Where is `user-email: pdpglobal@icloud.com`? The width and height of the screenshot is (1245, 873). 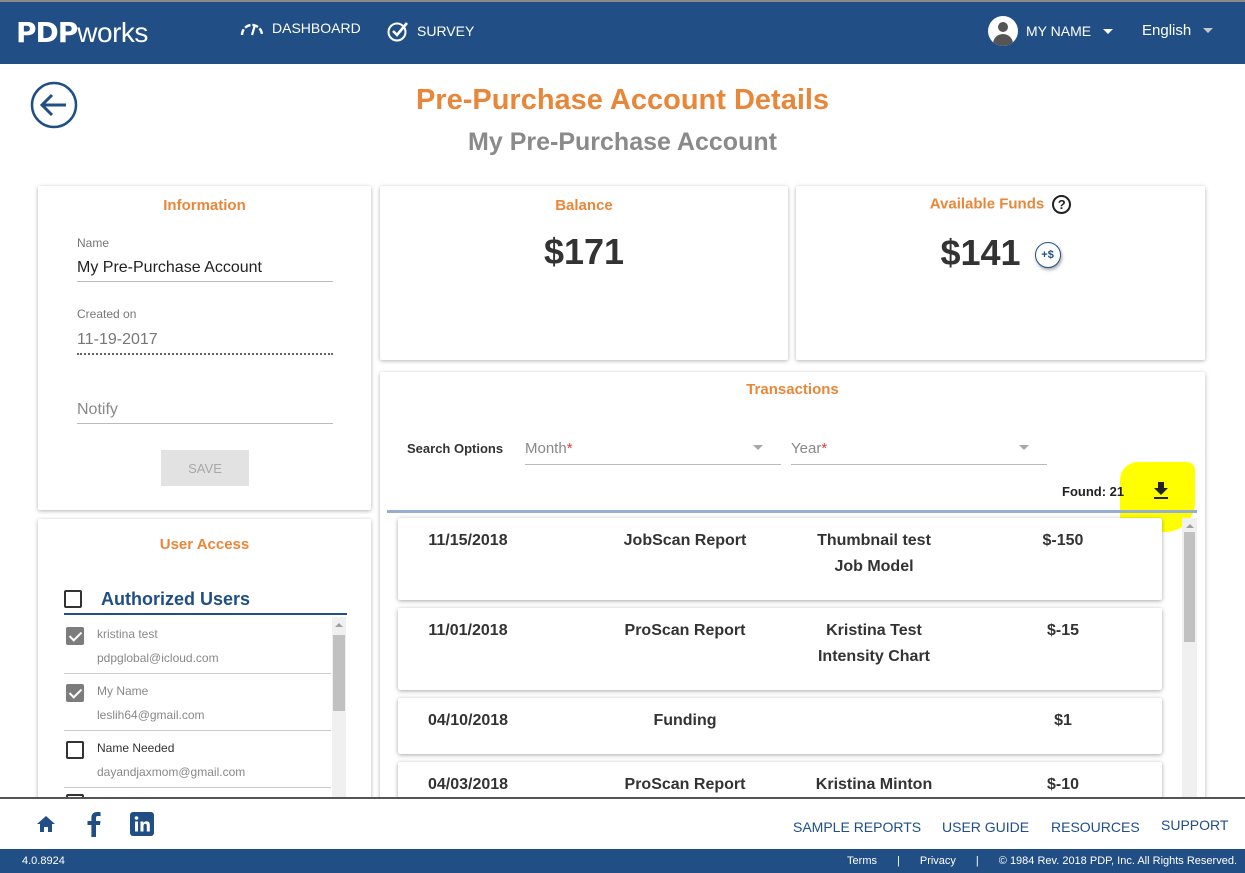
user-email: pdpglobal@icloud.com is located at coordinates (158, 658).